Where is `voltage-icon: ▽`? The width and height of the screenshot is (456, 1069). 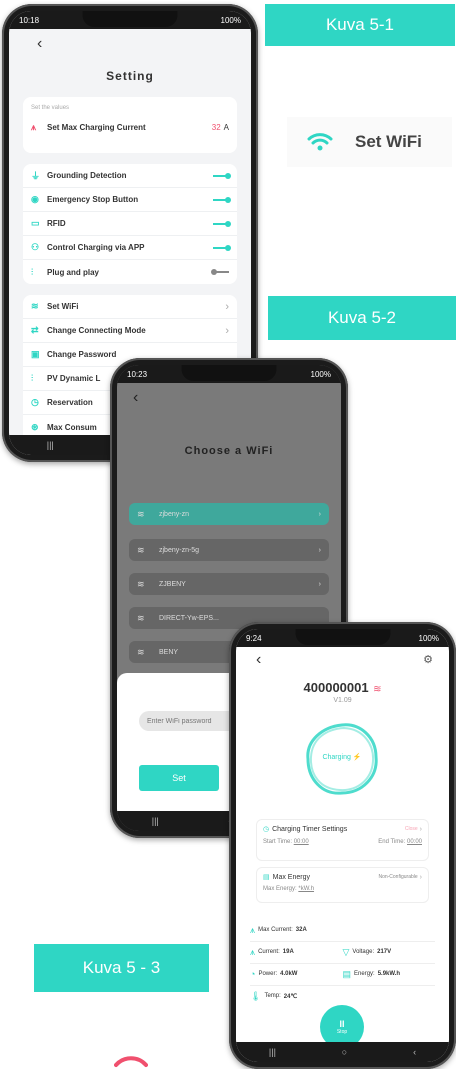
voltage-icon: ▽ is located at coordinates (346, 951).